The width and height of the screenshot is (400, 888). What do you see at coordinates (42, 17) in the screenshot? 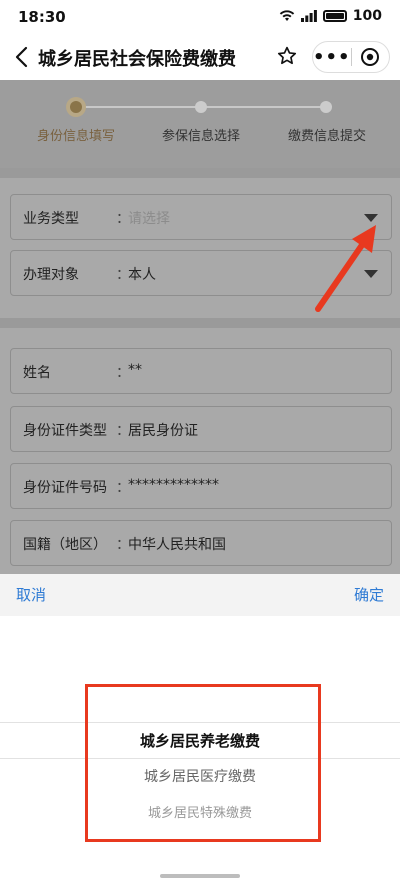
I see `status-time: 18:30` at bounding box center [42, 17].